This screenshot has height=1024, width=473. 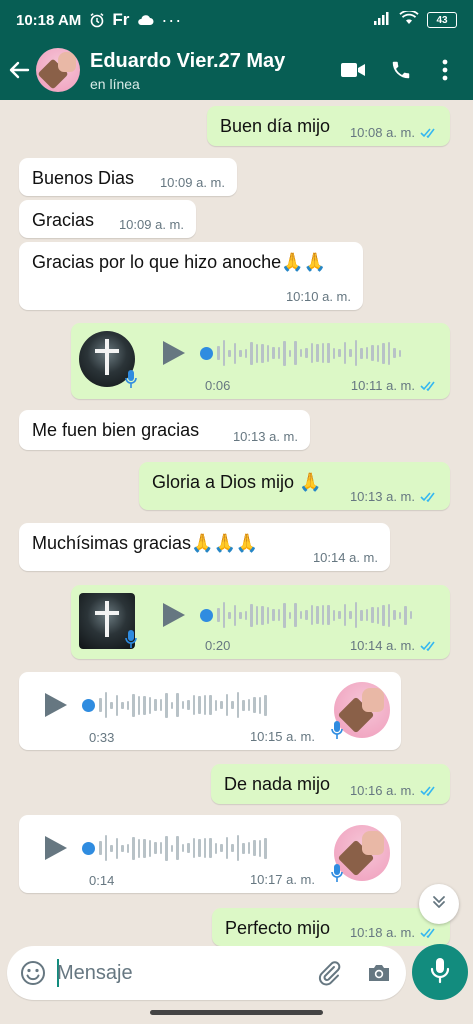 I want to click on voice-message-outgoing: 0:20 10:14 a. m., so click(x=260, y=622).